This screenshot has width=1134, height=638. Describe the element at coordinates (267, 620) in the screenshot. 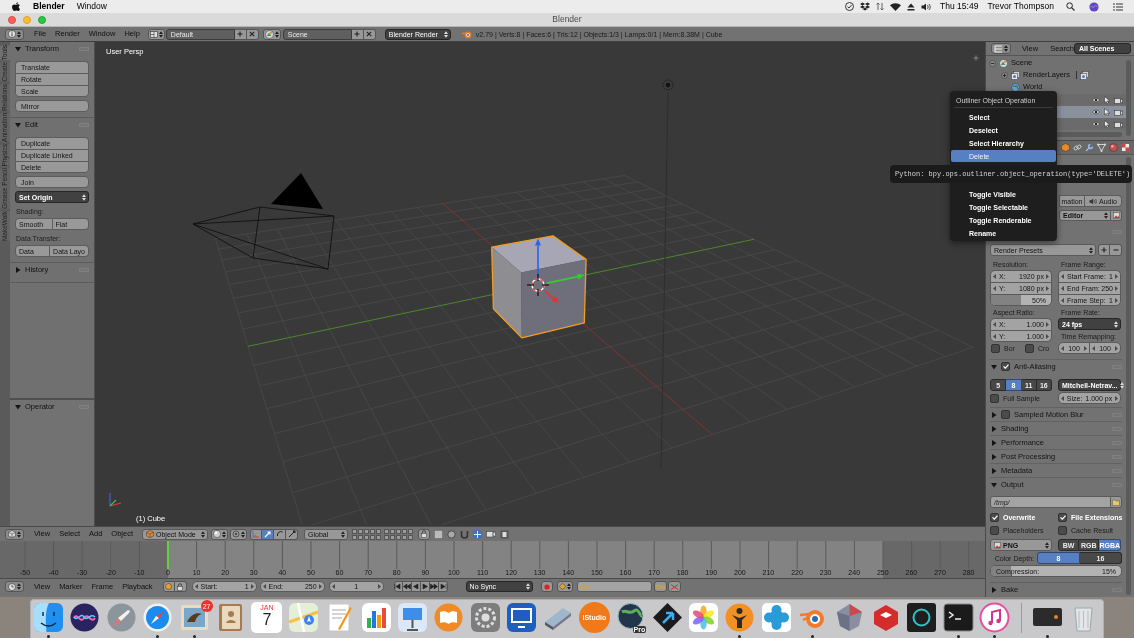

I see `calendar-day: 7` at that location.